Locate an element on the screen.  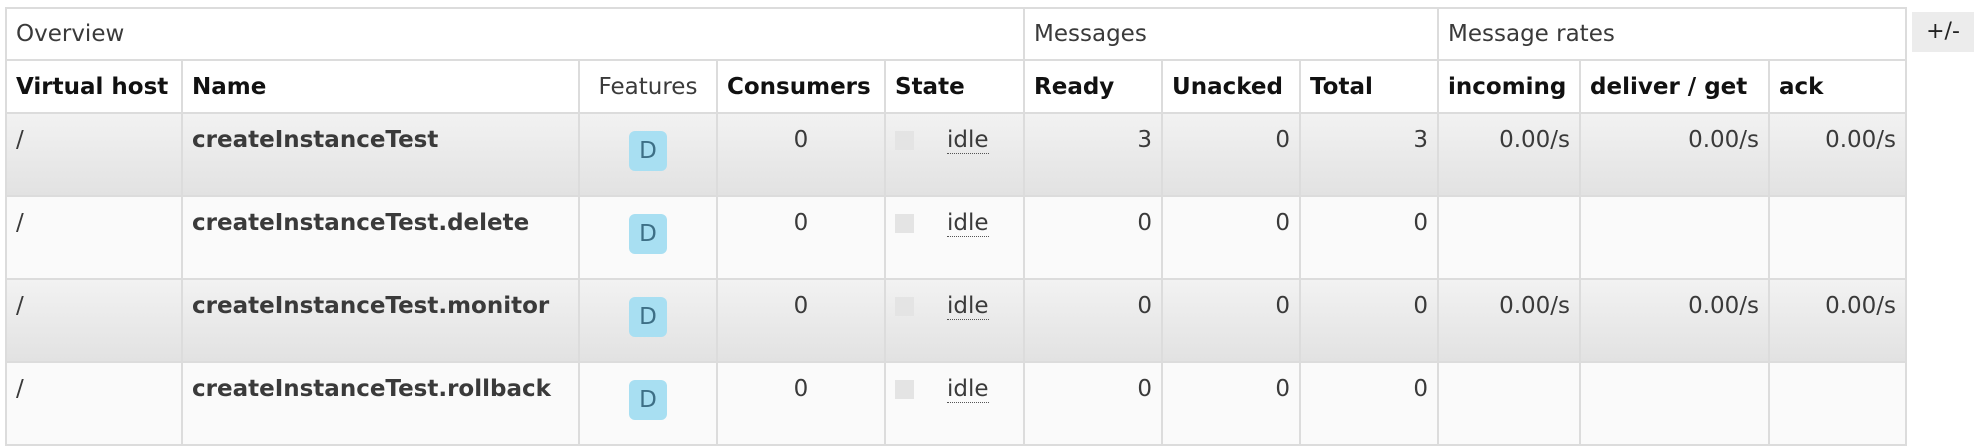
col-unacked: Unacked is located at coordinates (1231, 86).